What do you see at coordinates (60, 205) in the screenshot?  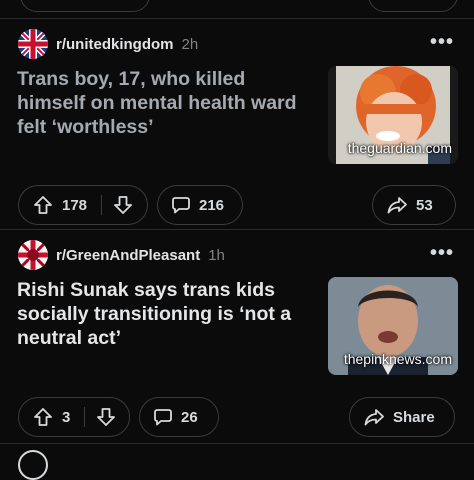 I see `upvote-button: 178` at bounding box center [60, 205].